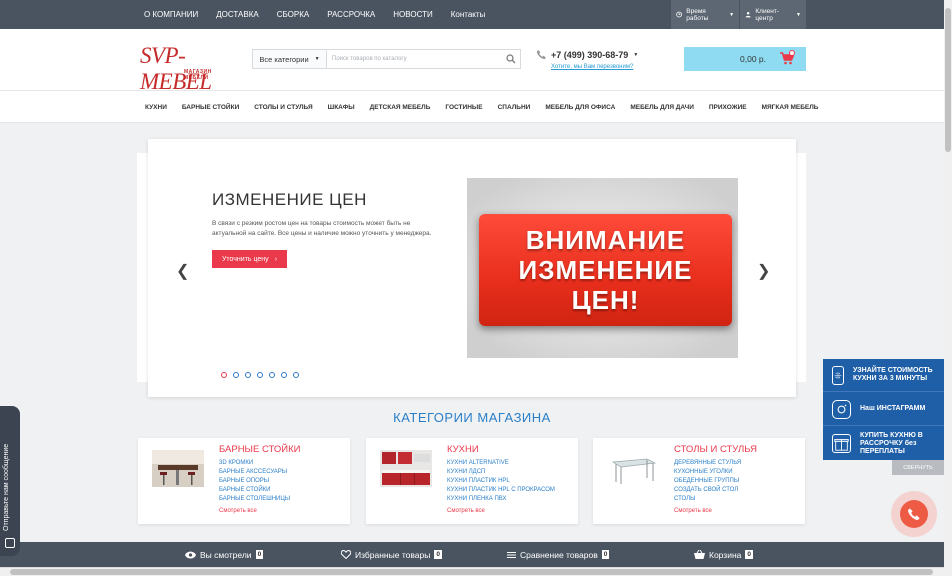 The height and width of the screenshot is (576, 952). I want to click on horizontal-scroll-thumb, so click(471, 572).